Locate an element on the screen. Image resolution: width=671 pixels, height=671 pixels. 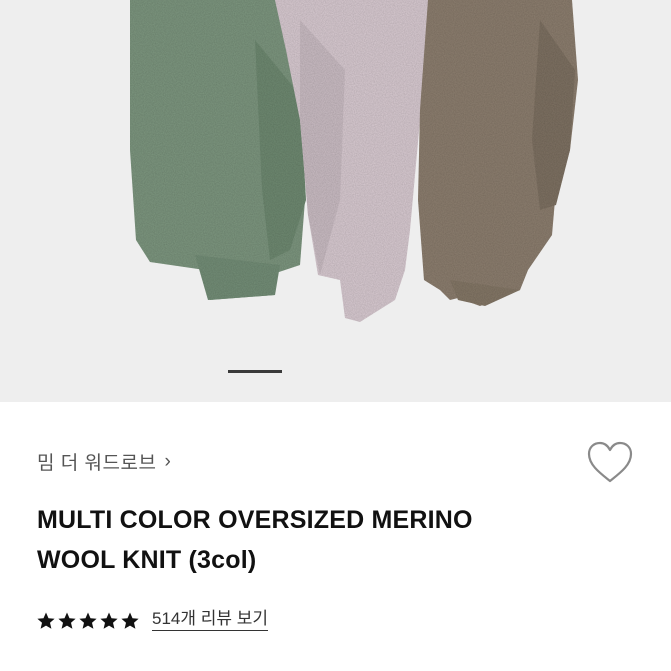
gallery-page-indicator-active is located at coordinates (255, 371).